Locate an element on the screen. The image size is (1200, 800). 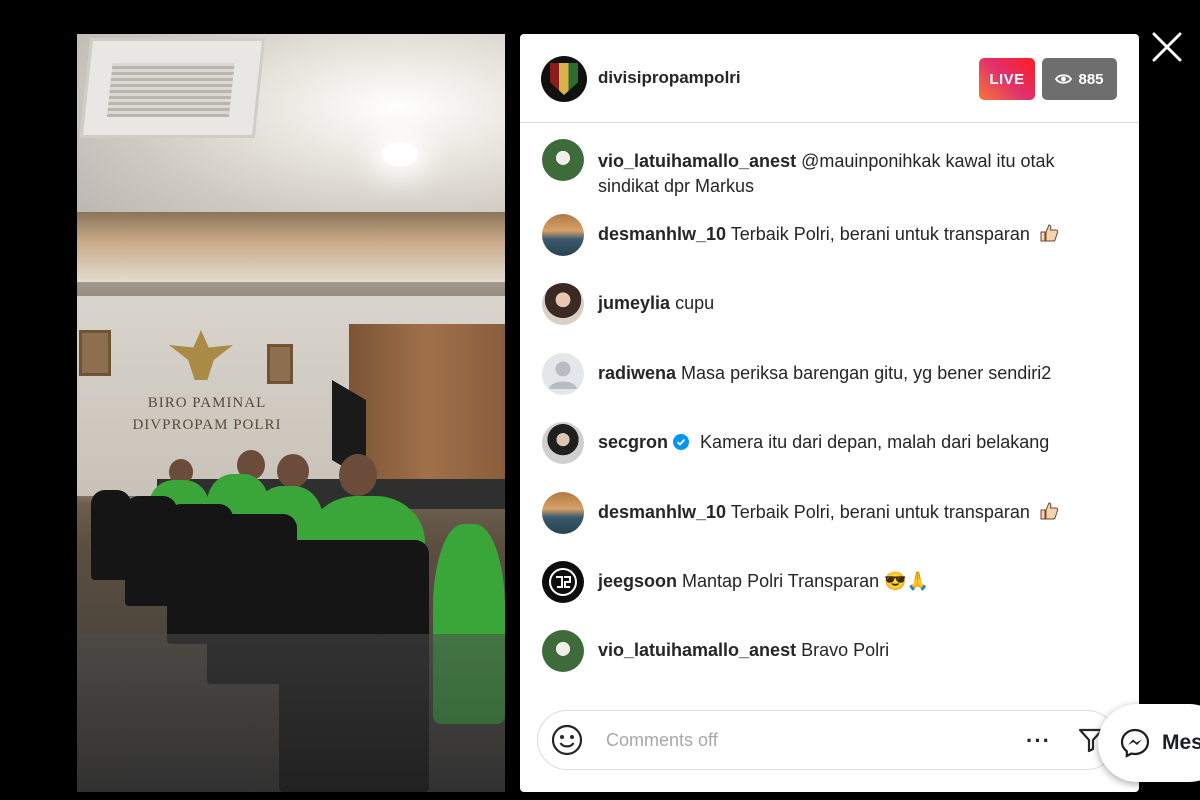
comment-footer: Comments off ··· is located at coordinates (829, 748).